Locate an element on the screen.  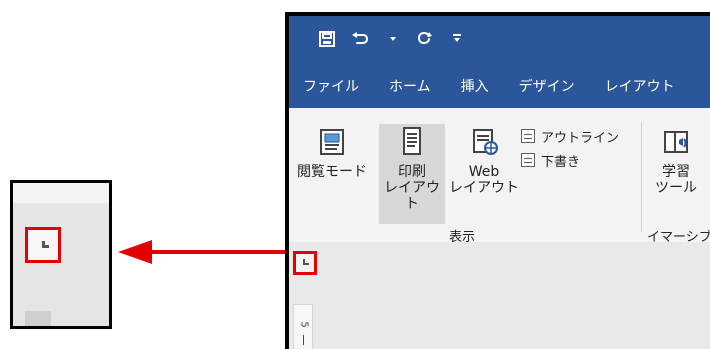
connector-line is located at coordinates (20, 20).